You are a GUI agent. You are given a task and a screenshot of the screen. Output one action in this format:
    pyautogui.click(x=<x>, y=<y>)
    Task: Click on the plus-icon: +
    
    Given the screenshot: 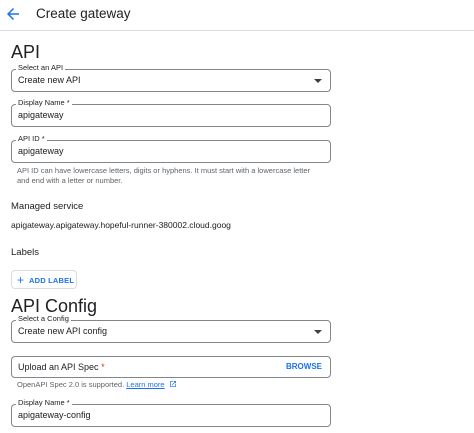 What is the action you would take?
    pyautogui.click(x=21, y=280)
    